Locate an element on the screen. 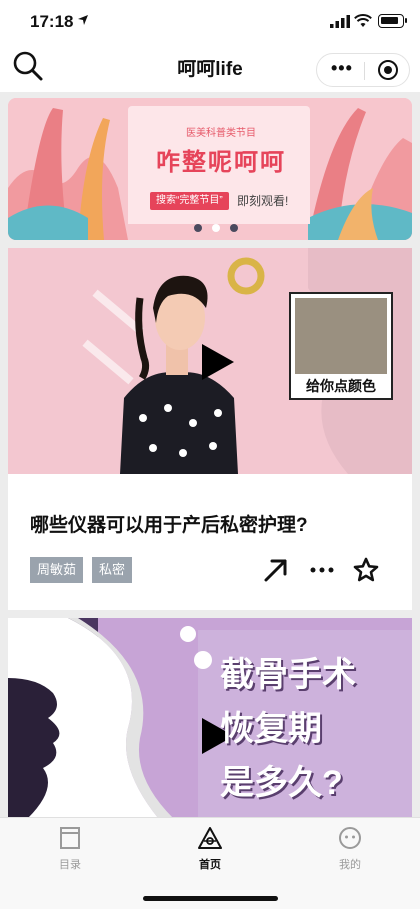 This screenshot has height=909, width=420. tab-label: 目录 is located at coordinates (70, 865).